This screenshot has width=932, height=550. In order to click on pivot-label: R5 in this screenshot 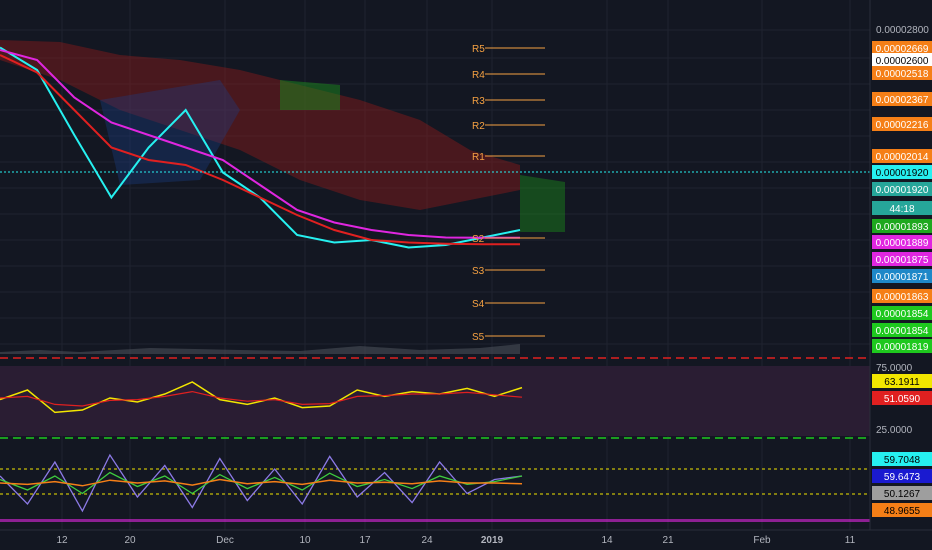, I will do `click(478, 49)`.